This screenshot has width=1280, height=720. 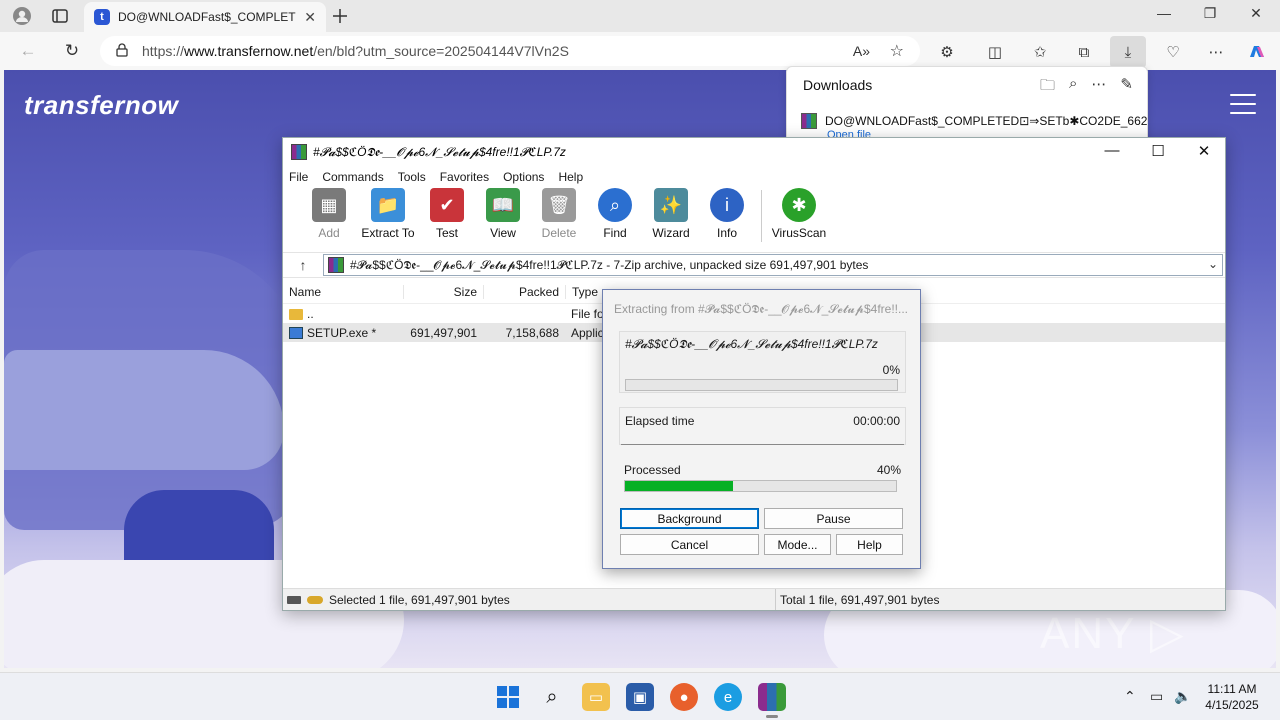 I want to click on find-label: Find, so click(x=615, y=233).